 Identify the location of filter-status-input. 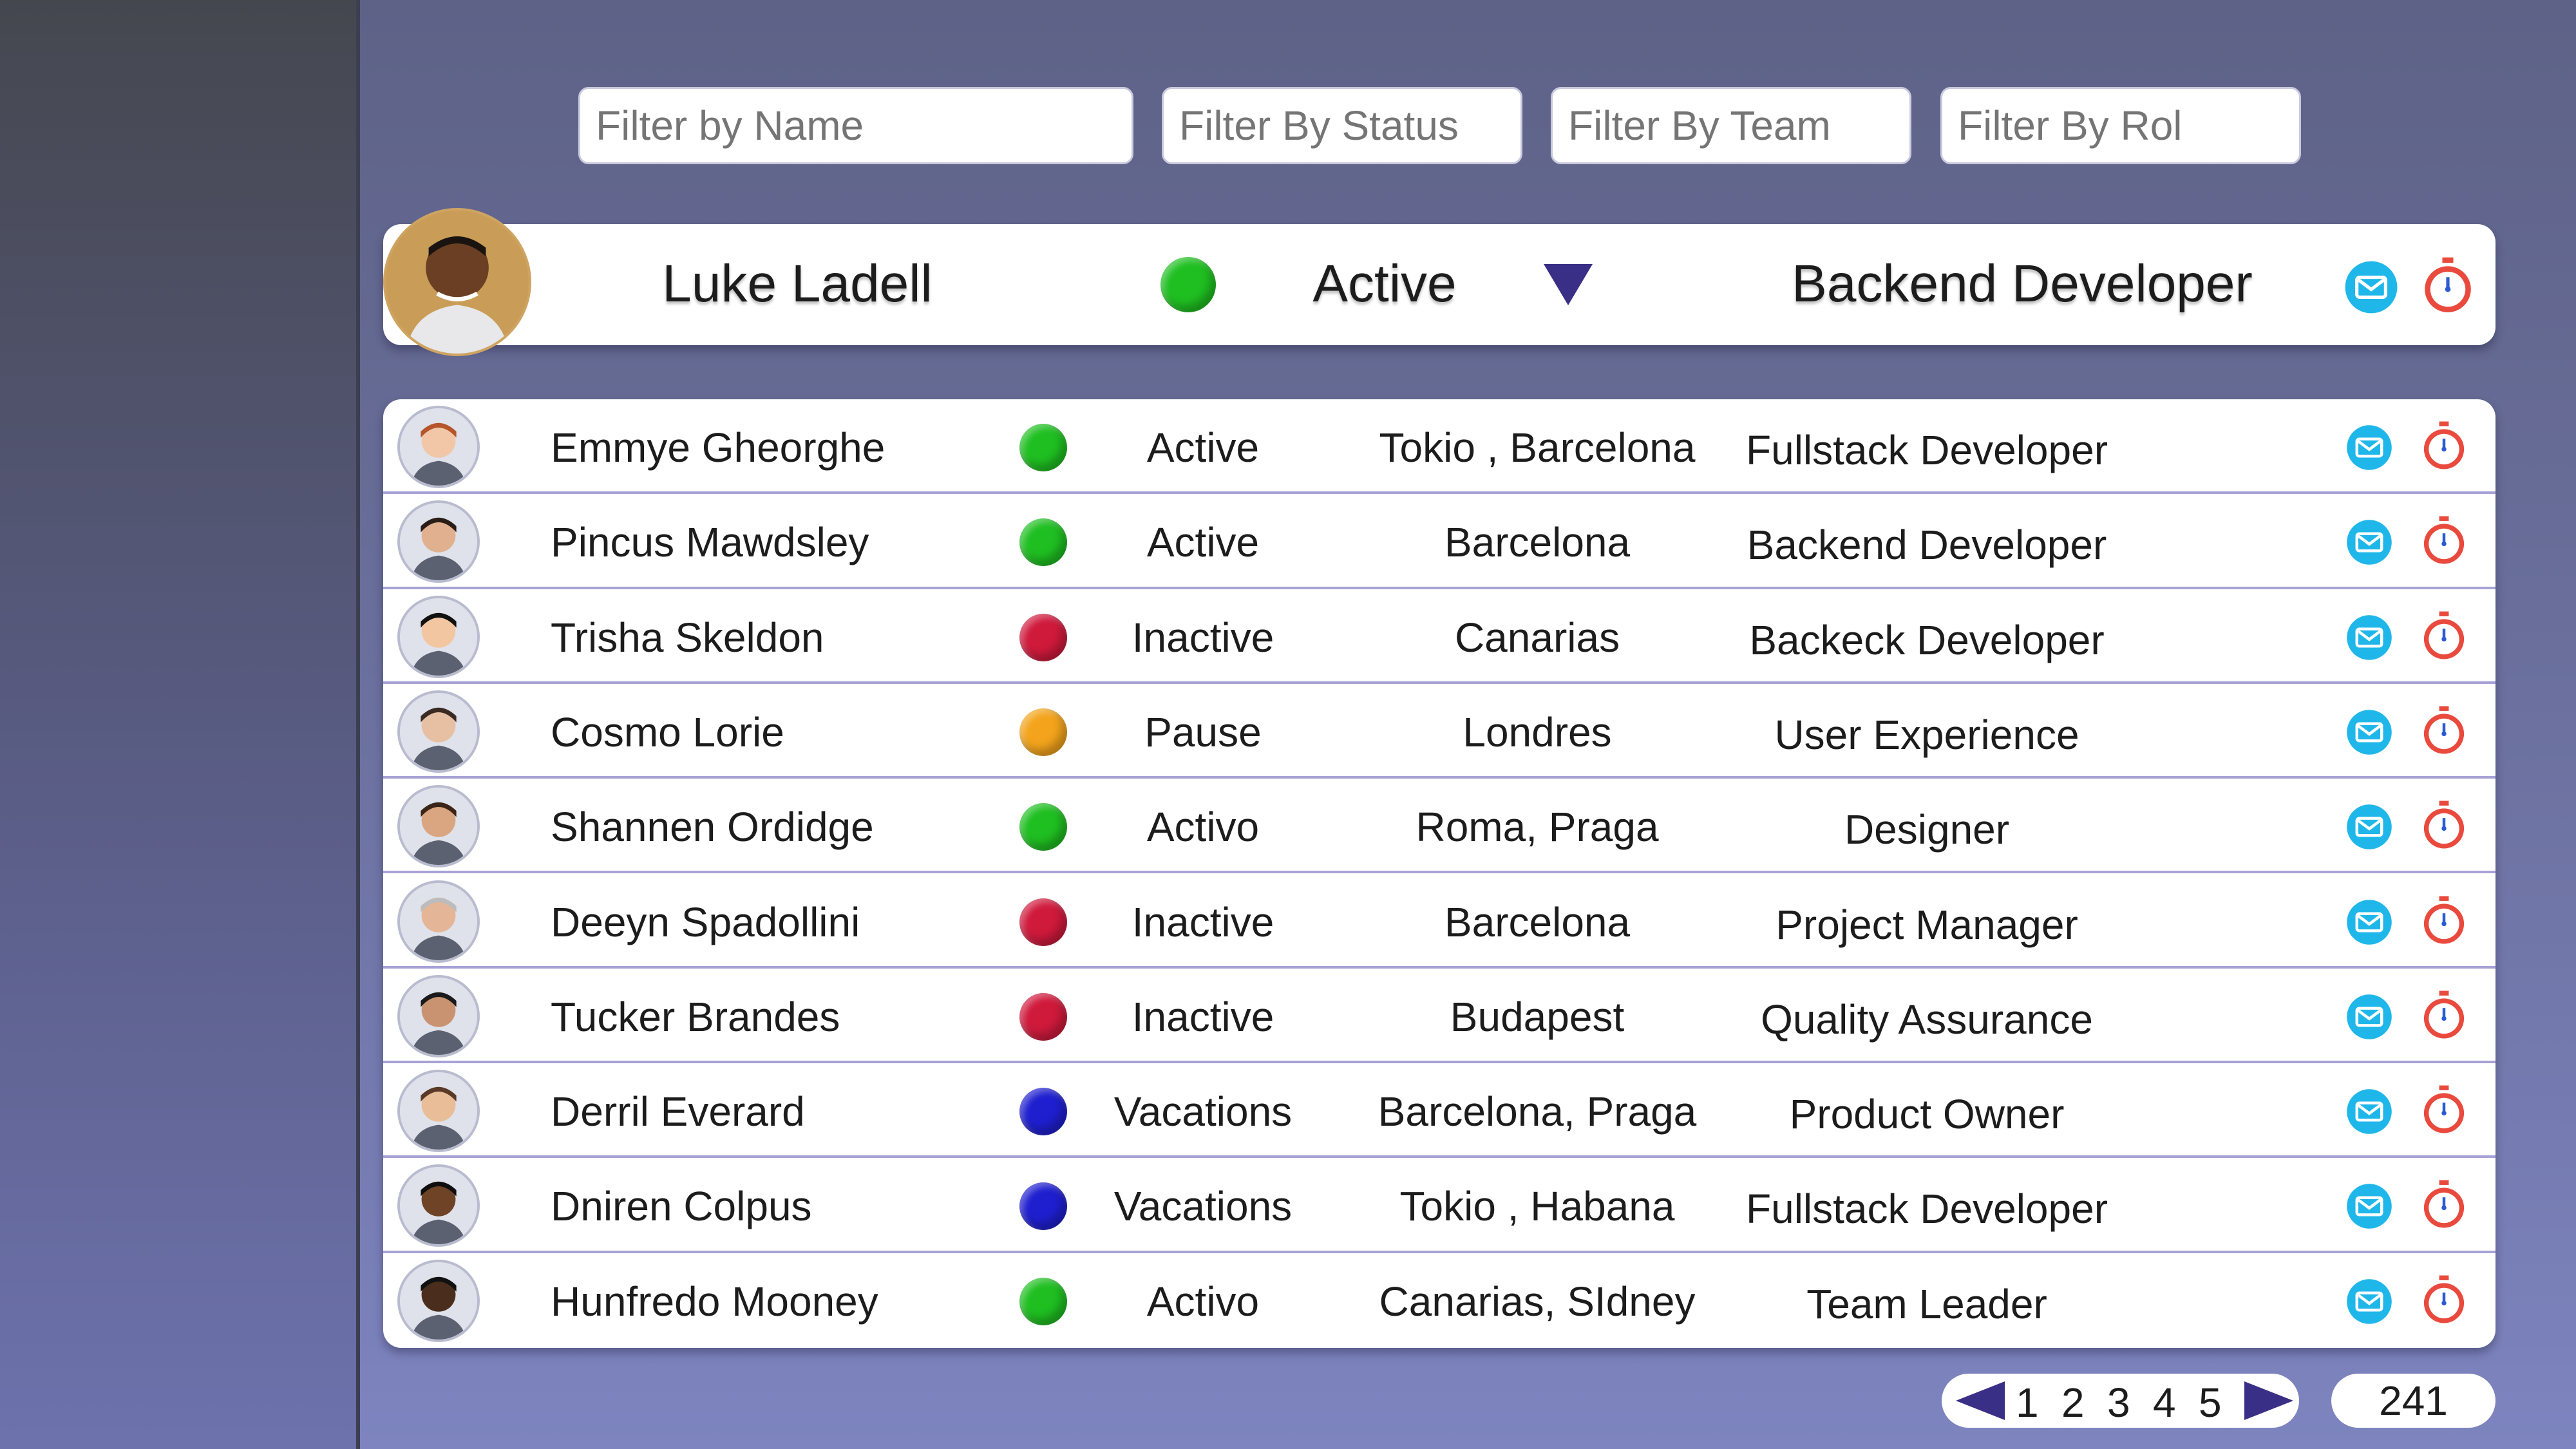
(1342, 125).